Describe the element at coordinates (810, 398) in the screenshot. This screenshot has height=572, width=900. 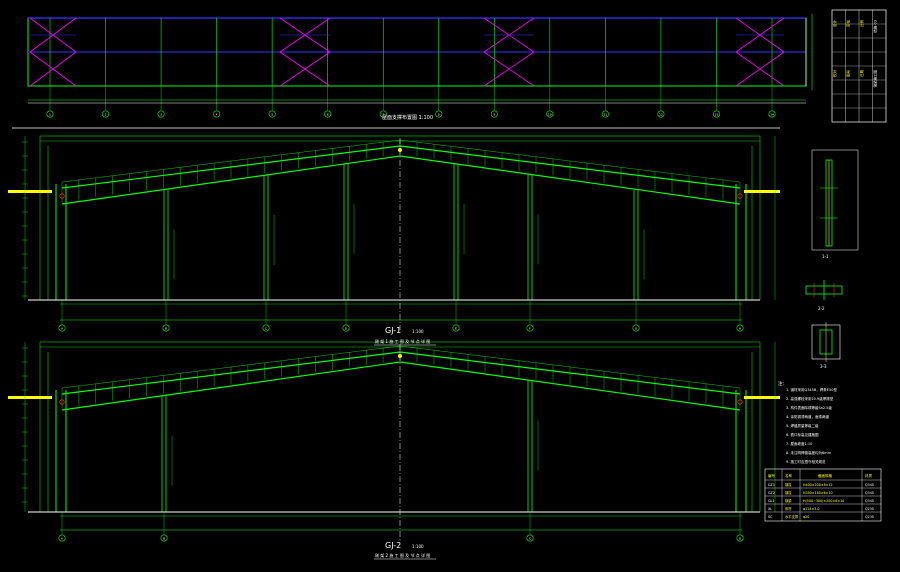
I see `note-line: 2. 高强螺栓采用10.9级摩擦型` at that location.